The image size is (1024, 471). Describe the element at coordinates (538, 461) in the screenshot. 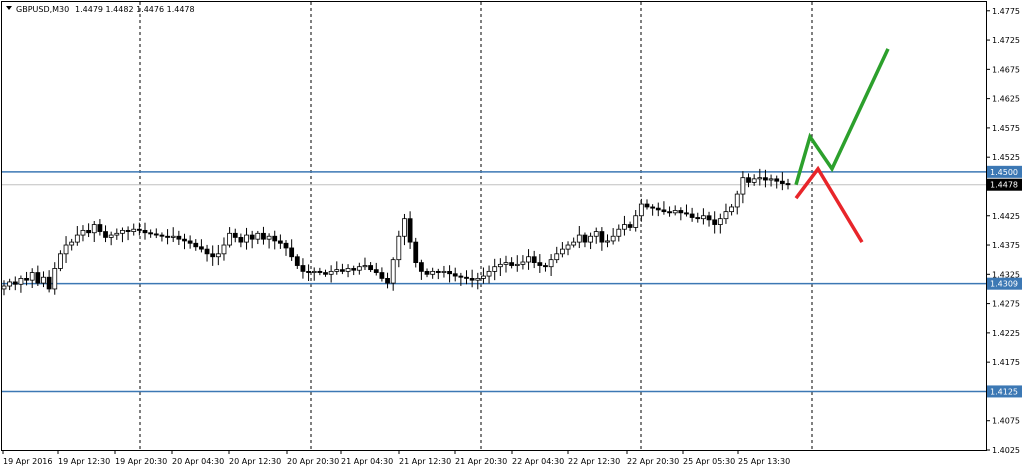

I see `x-tick-label: 22 Apr 04:30` at that location.